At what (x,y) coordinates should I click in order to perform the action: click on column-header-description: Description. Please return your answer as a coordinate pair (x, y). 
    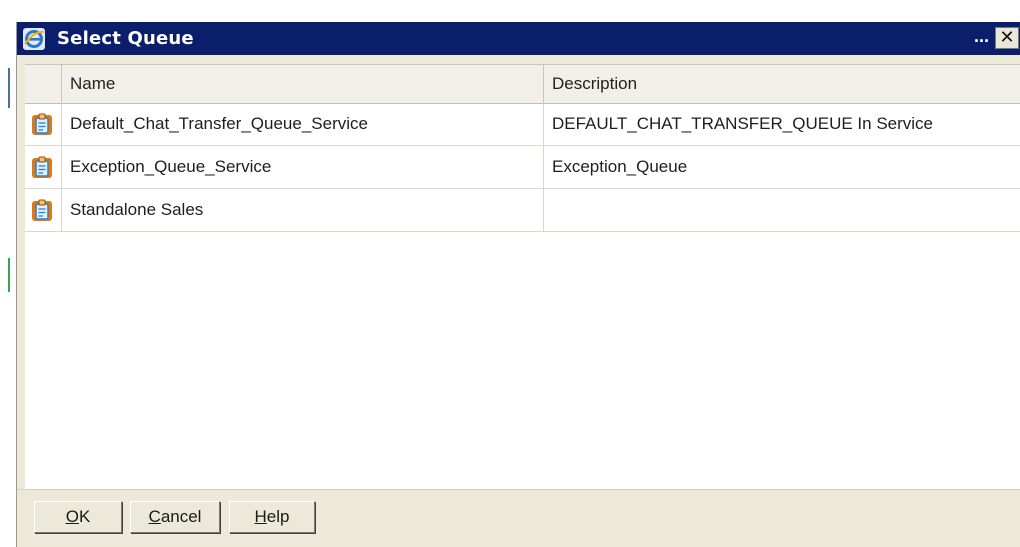
    Looking at the image, I should click on (782, 84).